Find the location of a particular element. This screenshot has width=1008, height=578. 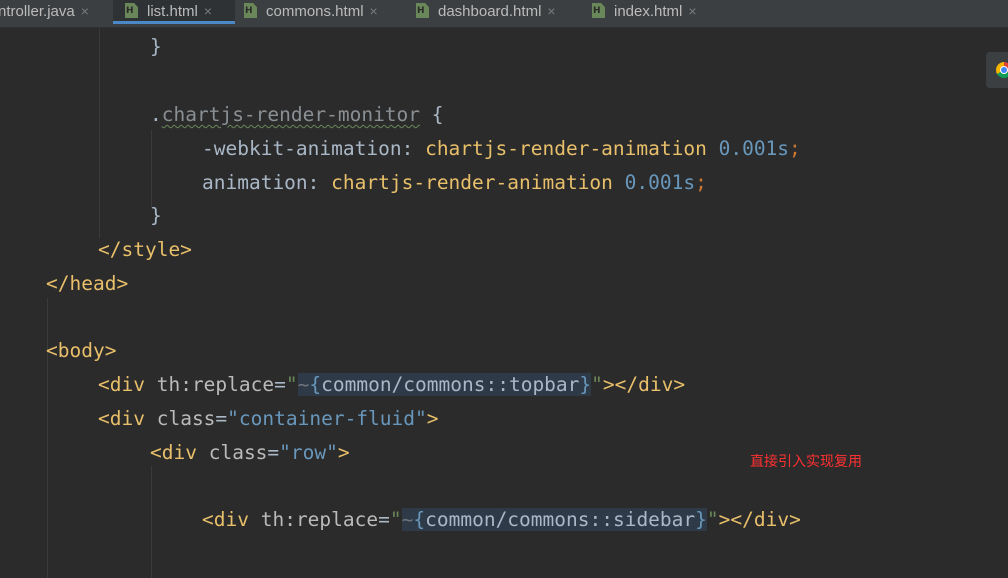

tab-label: list.html is located at coordinates (172, 11).